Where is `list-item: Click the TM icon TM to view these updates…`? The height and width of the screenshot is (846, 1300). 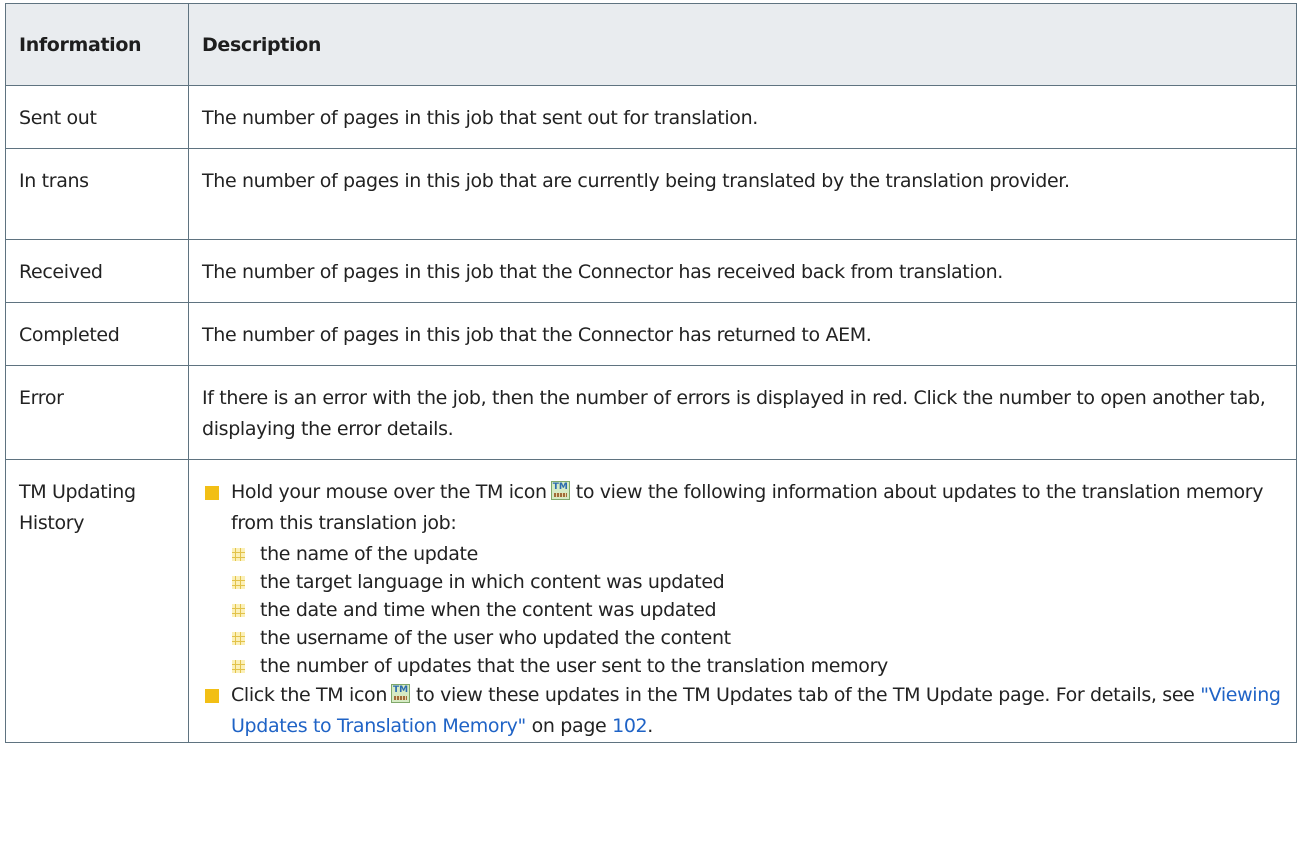
list-item: Click the TM icon TM to view these updates… is located at coordinates (742, 711).